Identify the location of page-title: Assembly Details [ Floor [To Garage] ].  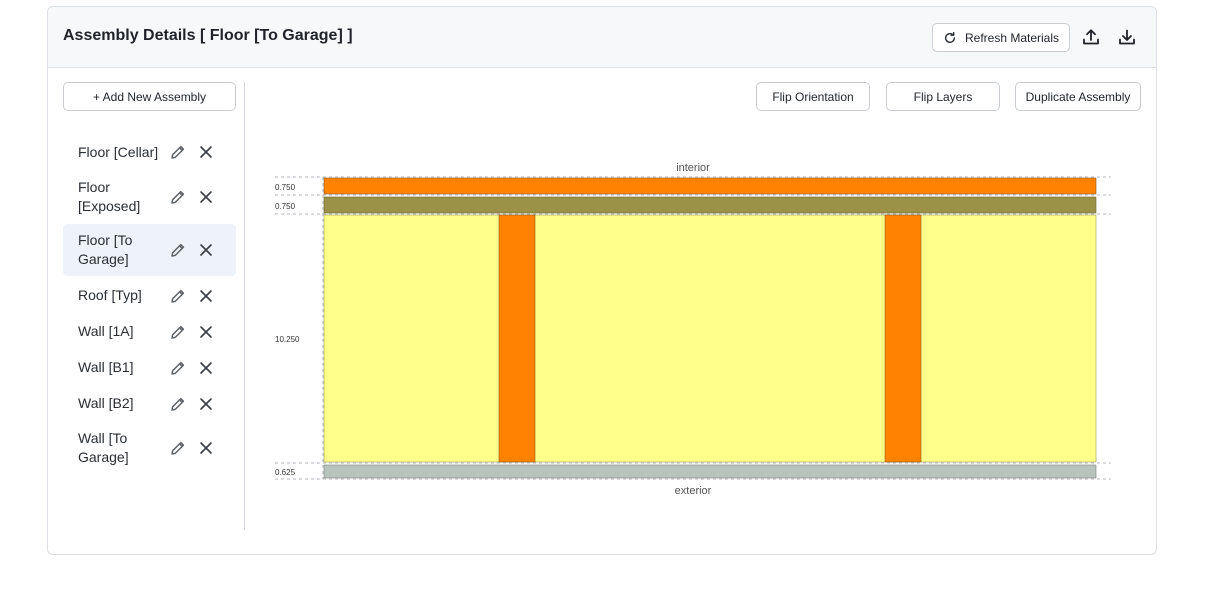
(208, 35).